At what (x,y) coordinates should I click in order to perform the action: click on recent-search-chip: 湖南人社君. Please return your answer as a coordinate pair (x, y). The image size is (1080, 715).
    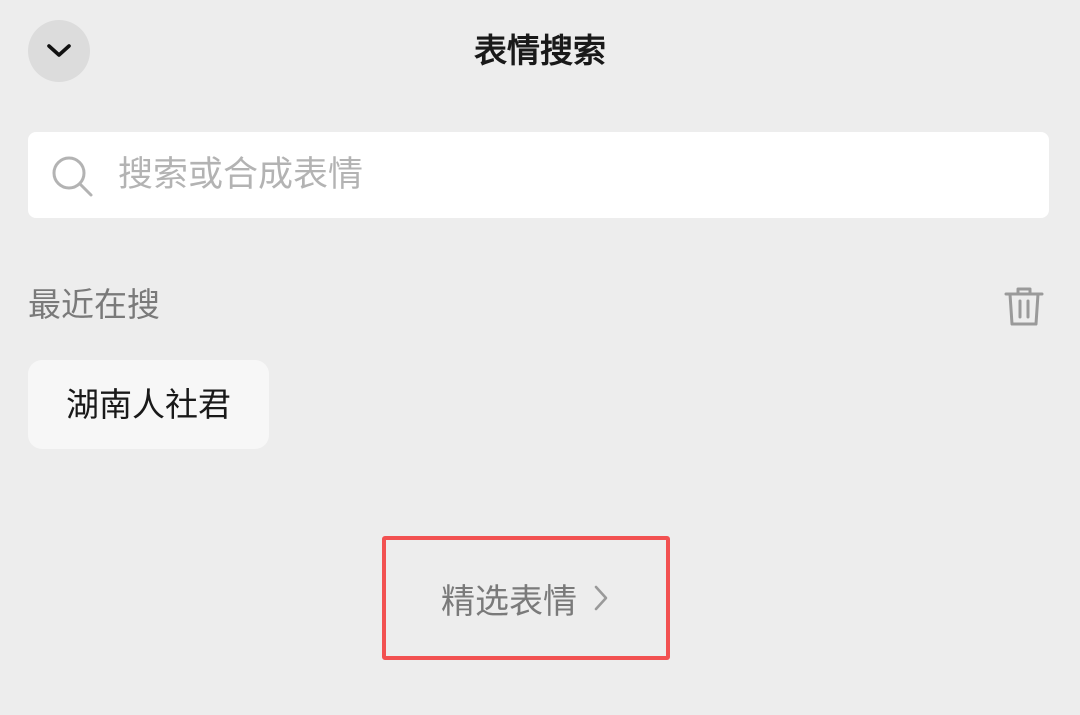
    Looking at the image, I should click on (148, 404).